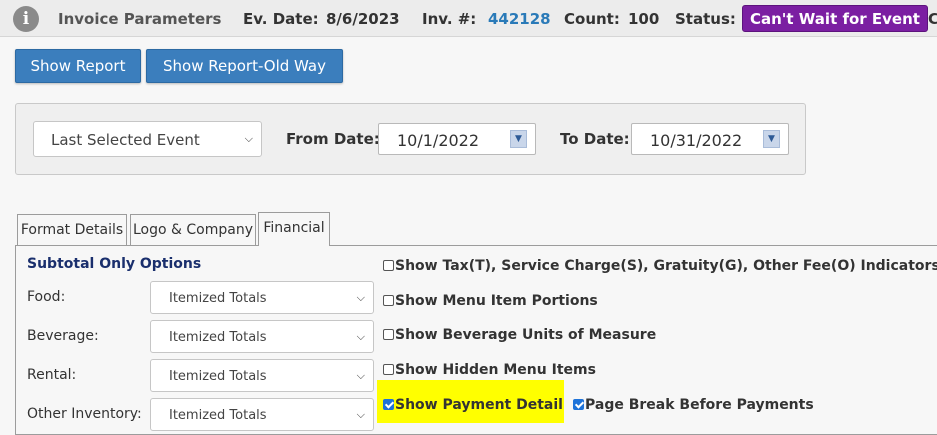 This screenshot has width=937, height=435. I want to click on food-label: Food:, so click(46, 297).